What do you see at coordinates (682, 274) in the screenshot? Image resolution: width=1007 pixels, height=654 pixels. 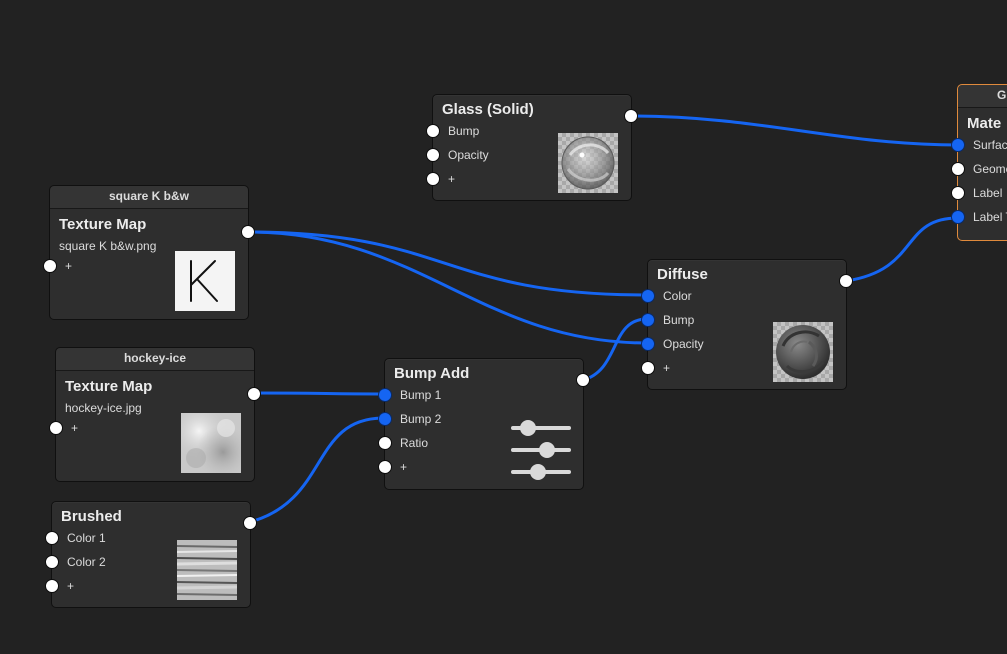 I see `node-title: Diffuse` at bounding box center [682, 274].